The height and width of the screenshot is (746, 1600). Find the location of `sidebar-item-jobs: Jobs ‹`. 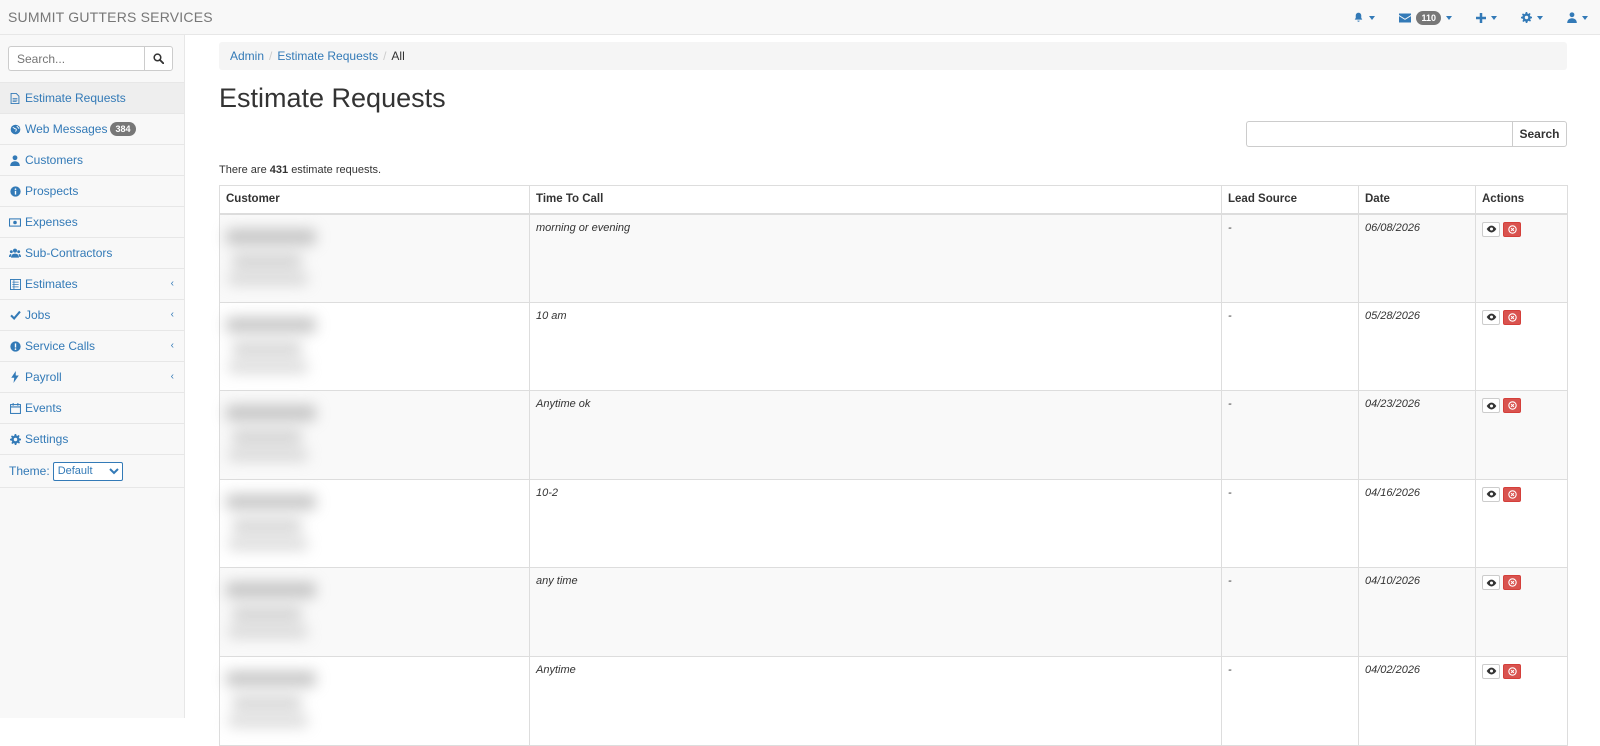

sidebar-item-jobs: Jobs ‹ is located at coordinates (92, 315).